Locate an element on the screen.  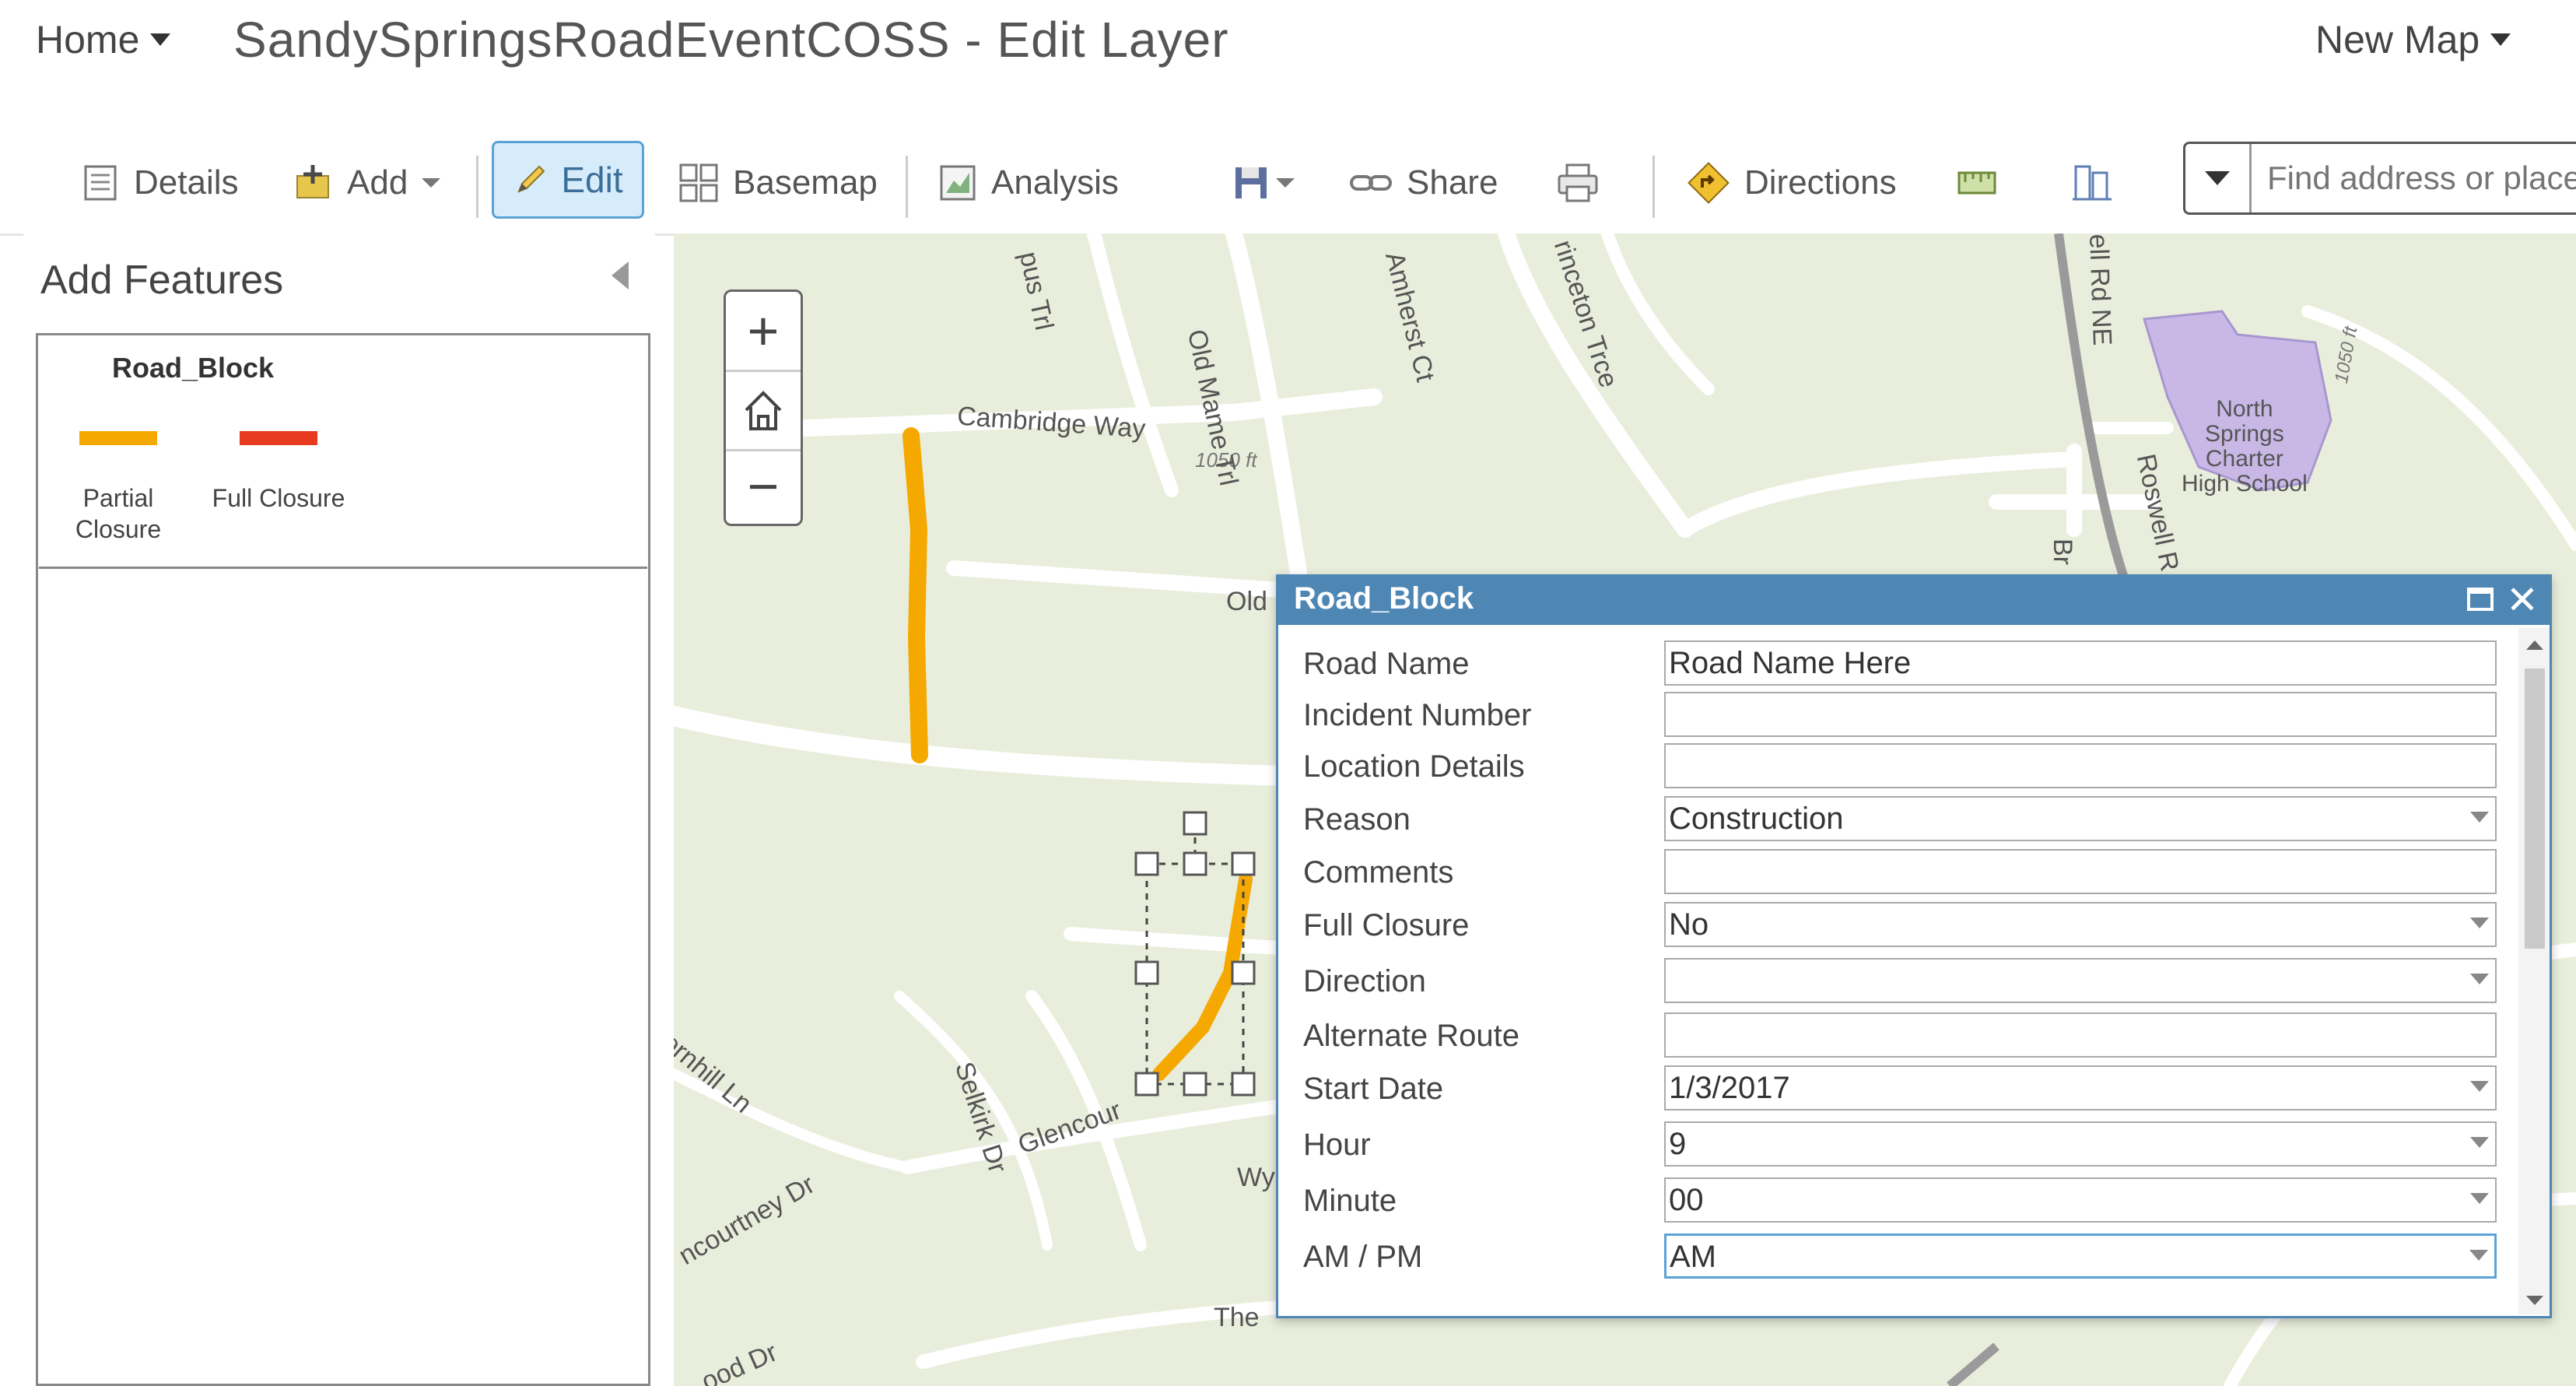
street-label: Wy is located at coordinates (1256, 1177).